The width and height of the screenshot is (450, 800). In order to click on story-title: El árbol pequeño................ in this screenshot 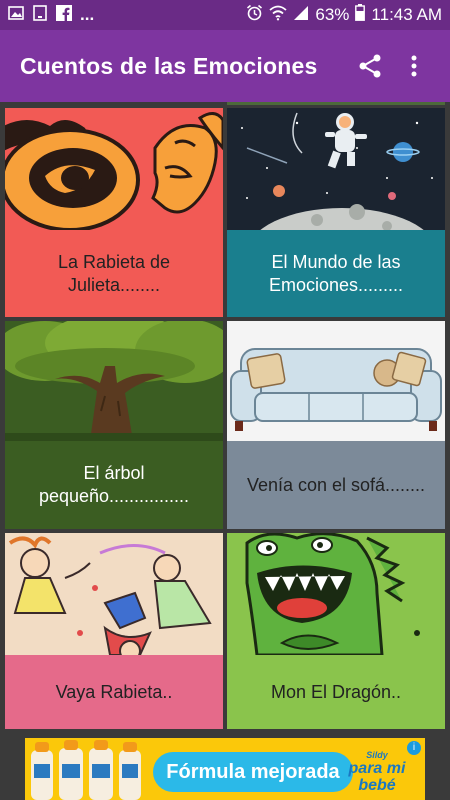, I will do `click(114, 485)`.